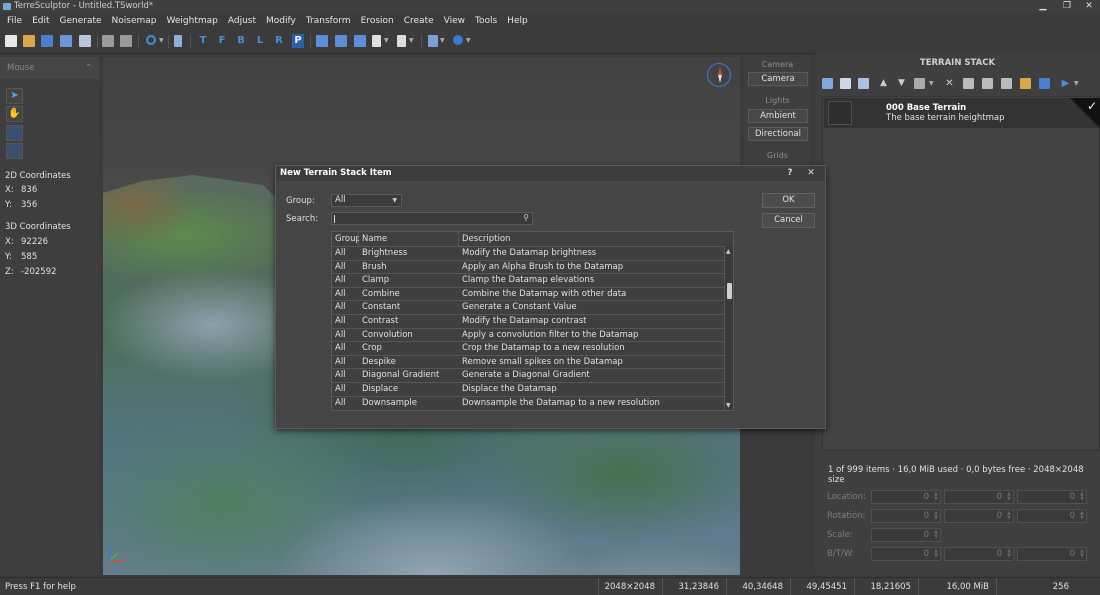 The width and height of the screenshot is (1100, 595). Describe the element at coordinates (1089, 6) in the screenshot. I see `close-window-button: ✕` at that location.